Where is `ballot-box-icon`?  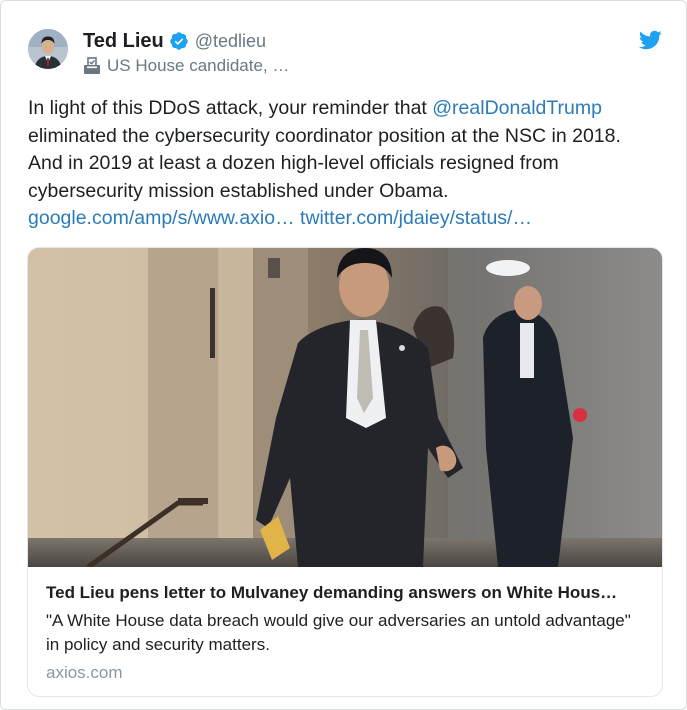 ballot-box-icon is located at coordinates (92, 66).